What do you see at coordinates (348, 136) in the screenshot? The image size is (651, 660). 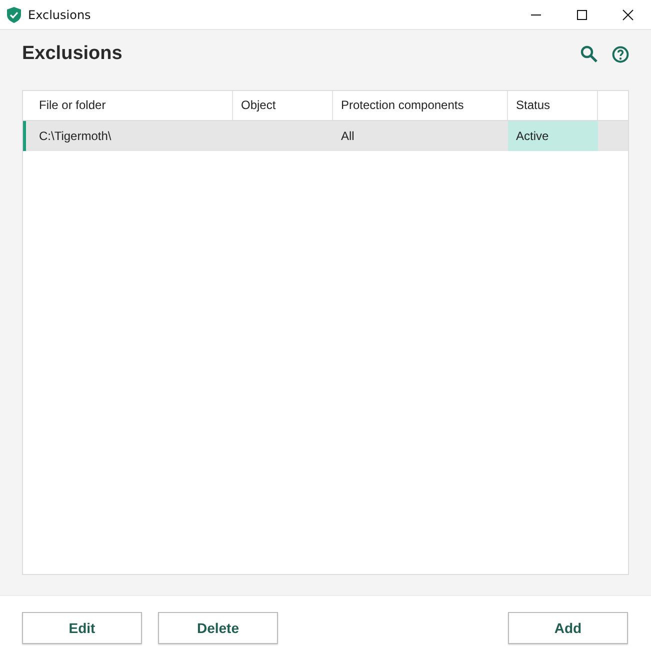 I see `table-cell-text: All` at bounding box center [348, 136].